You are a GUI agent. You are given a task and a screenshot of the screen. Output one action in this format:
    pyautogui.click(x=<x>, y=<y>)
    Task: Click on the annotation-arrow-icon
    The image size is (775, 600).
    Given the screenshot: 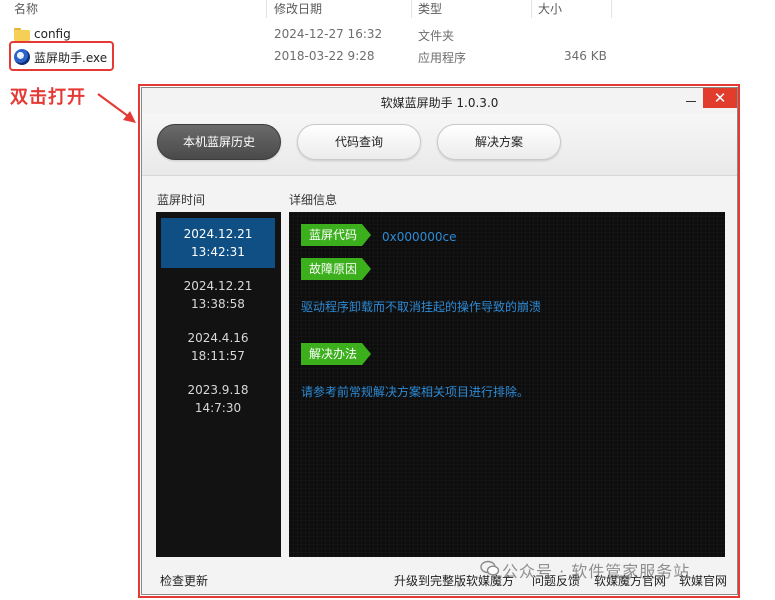 What is the action you would take?
    pyautogui.click(x=116, y=108)
    